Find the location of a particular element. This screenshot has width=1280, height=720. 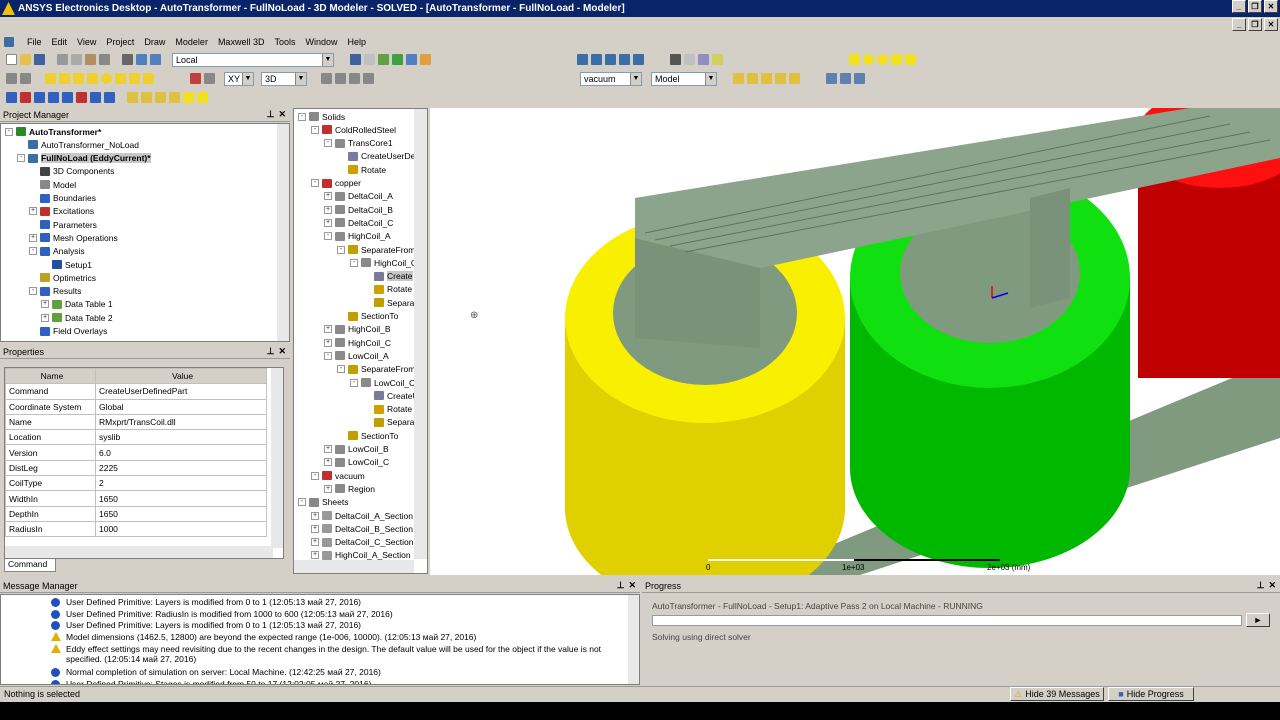

model-tree-item: SectionTo is located at coordinates (367, 316).